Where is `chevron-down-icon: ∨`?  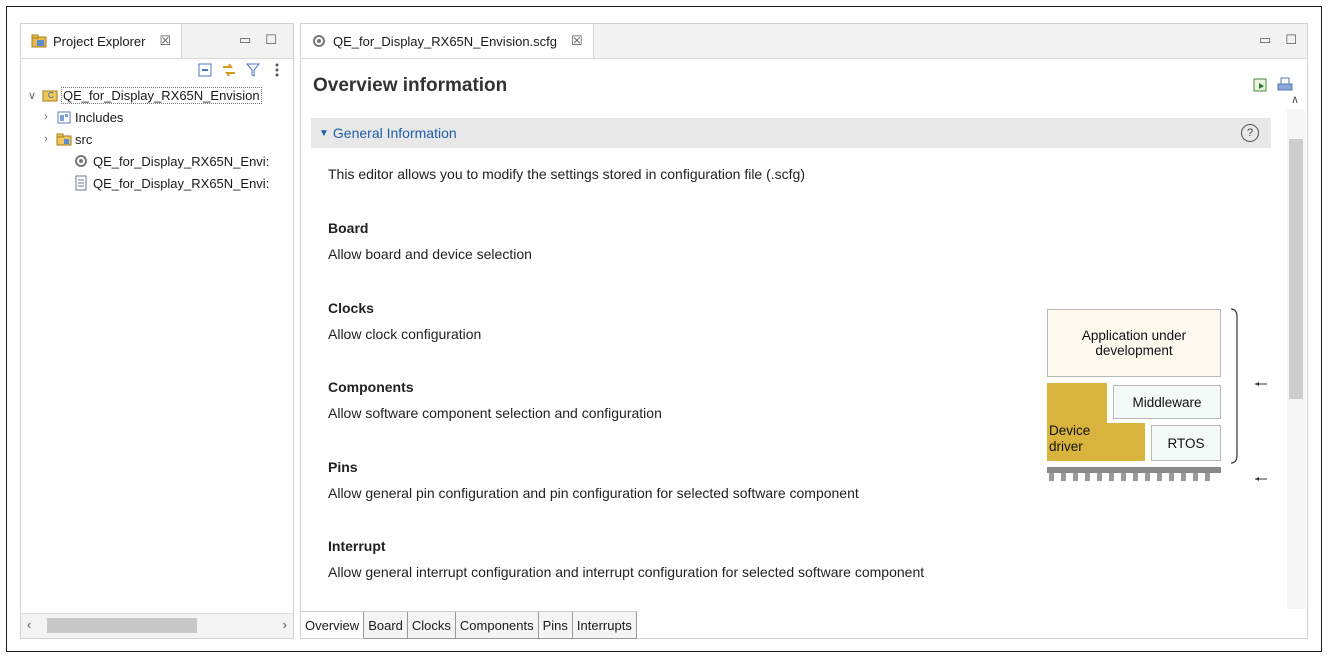 chevron-down-icon: ∨ is located at coordinates (32, 95).